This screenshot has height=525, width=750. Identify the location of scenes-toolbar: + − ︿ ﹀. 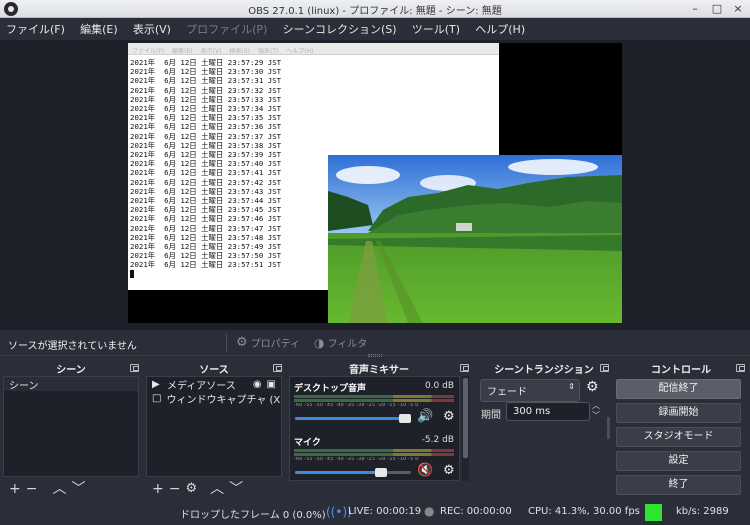
(71, 489).